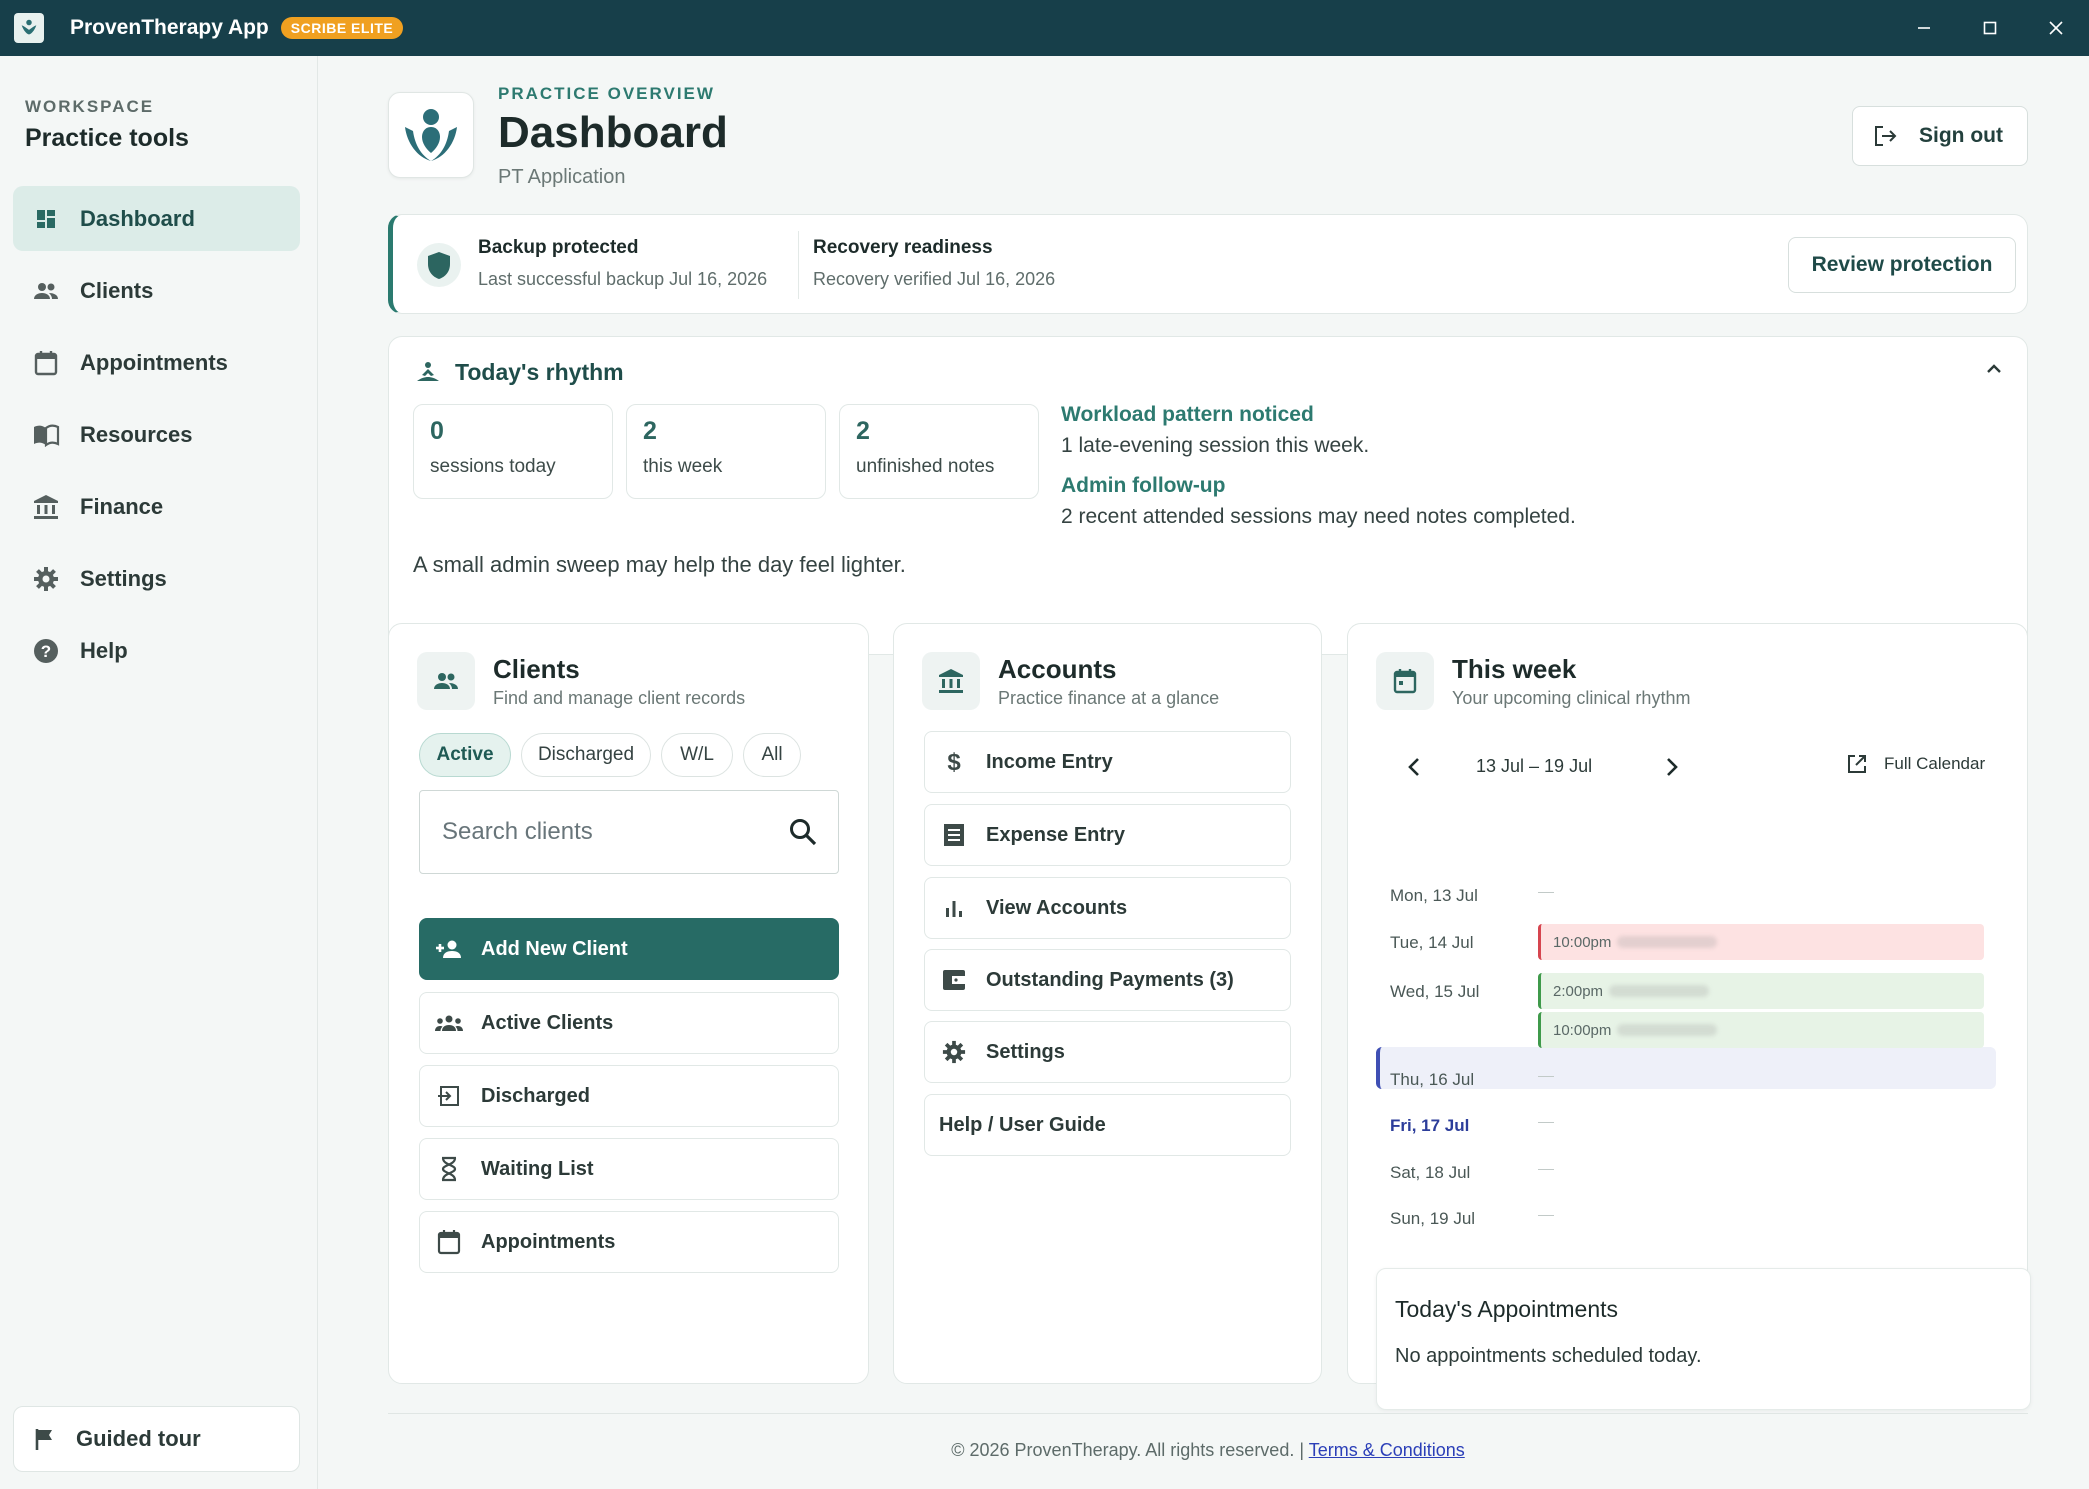 The height and width of the screenshot is (1489, 2089). I want to click on chip-active: Active, so click(465, 755).